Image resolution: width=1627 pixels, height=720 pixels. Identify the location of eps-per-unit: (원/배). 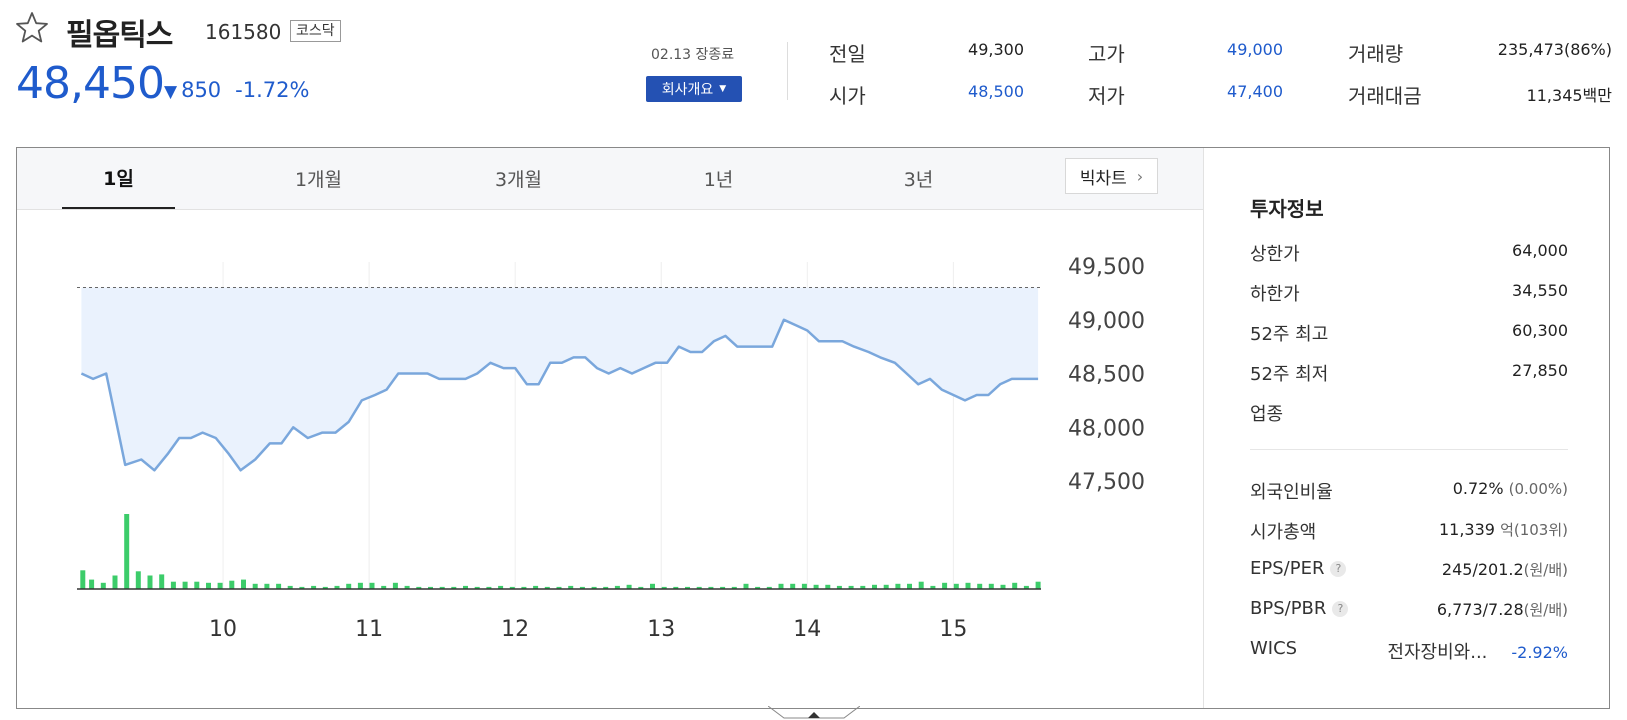
(1545, 570).